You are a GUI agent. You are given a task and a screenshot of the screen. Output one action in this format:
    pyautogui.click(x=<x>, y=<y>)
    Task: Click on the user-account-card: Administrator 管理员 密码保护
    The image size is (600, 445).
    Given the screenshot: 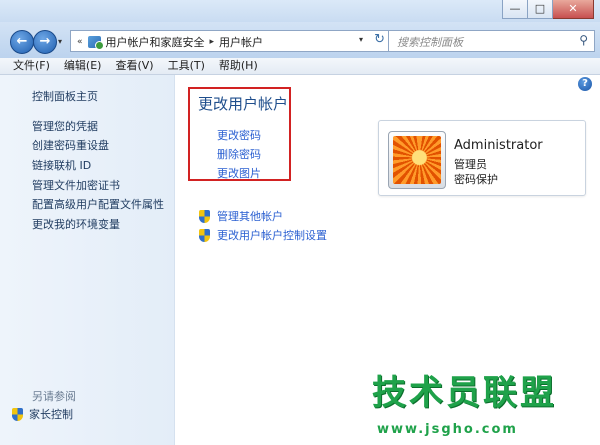 What is the action you would take?
    pyautogui.click(x=482, y=158)
    